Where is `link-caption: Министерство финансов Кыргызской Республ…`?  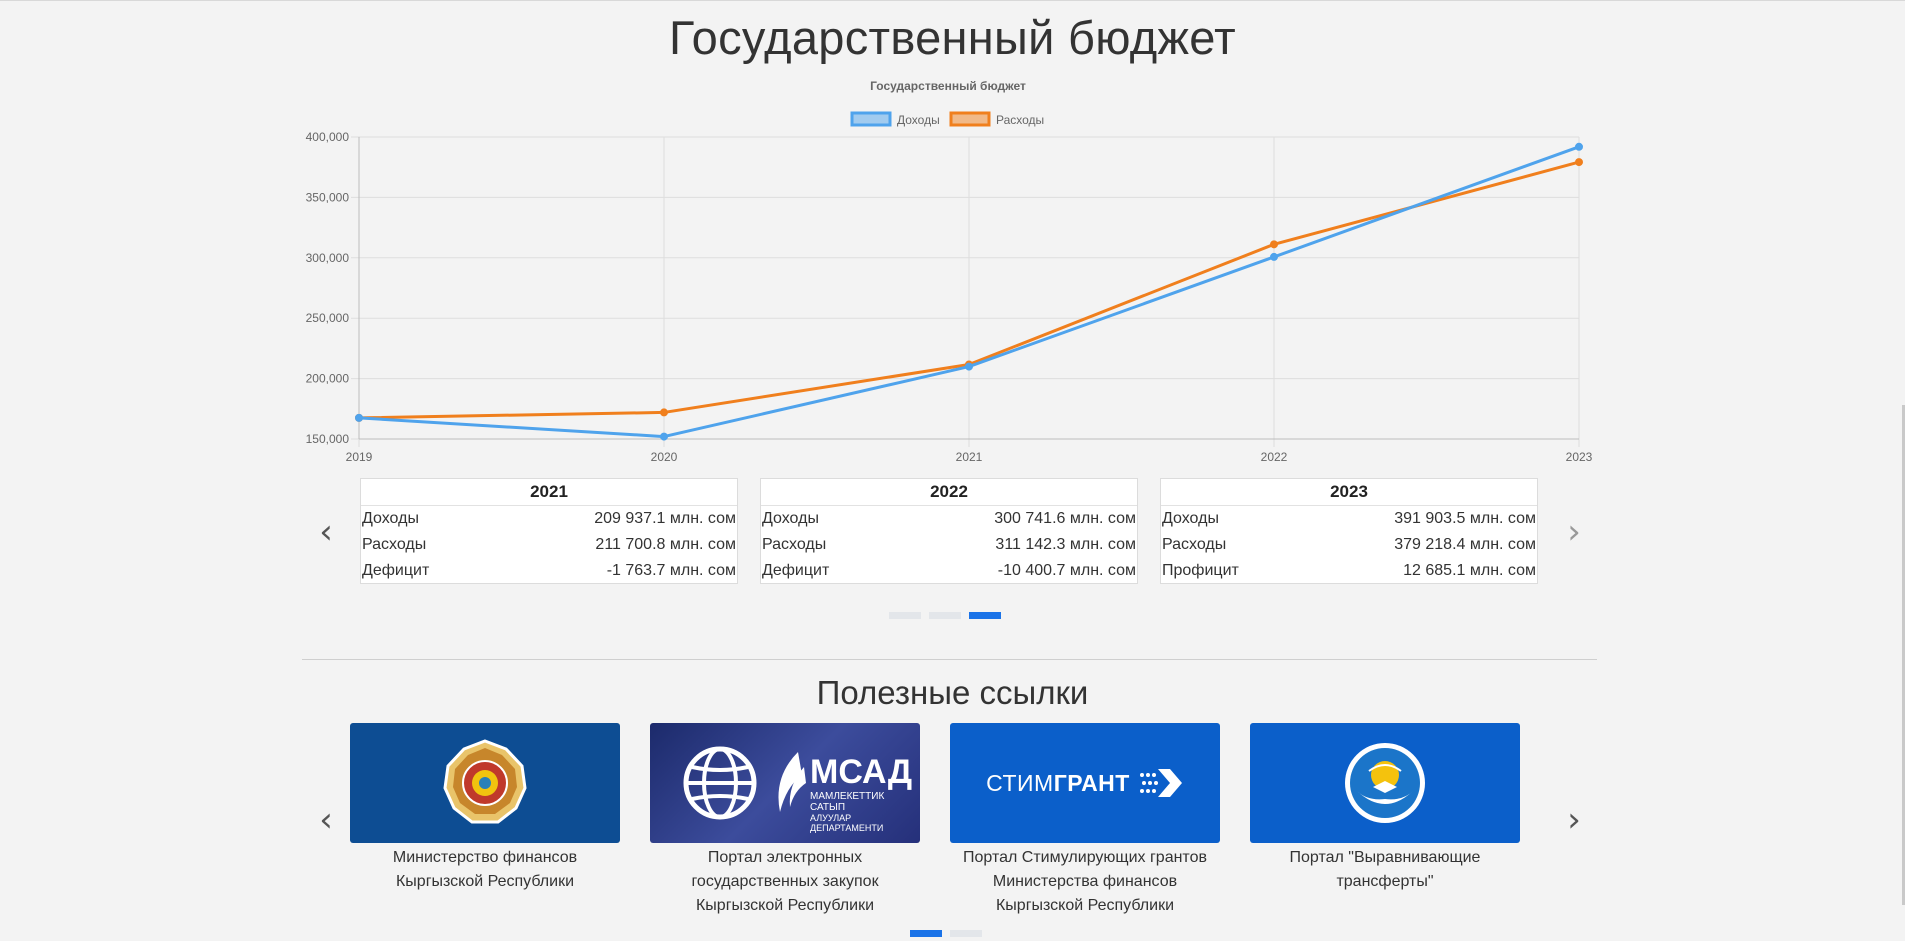
link-caption: Министерство финансов Кыргызской Республ… is located at coordinates (485, 870).